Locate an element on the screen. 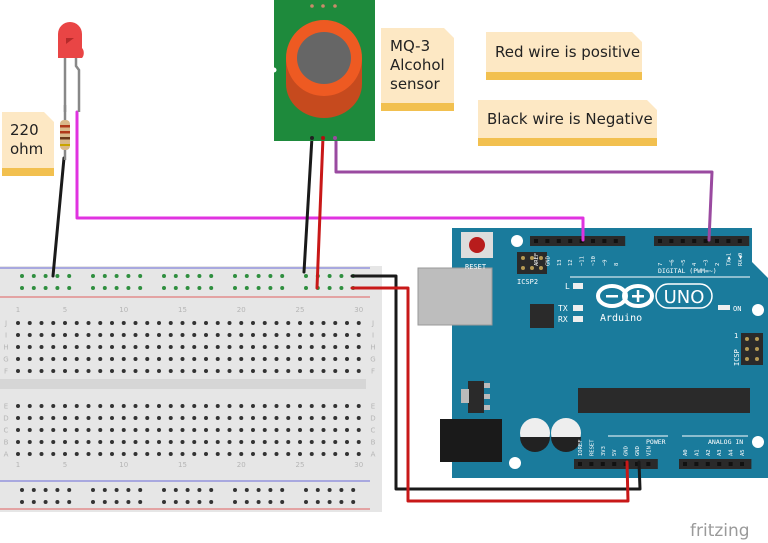 The width and height of the screenshot is (768, 543). wire-resistor-gnd is located at coordinates (58, 217).